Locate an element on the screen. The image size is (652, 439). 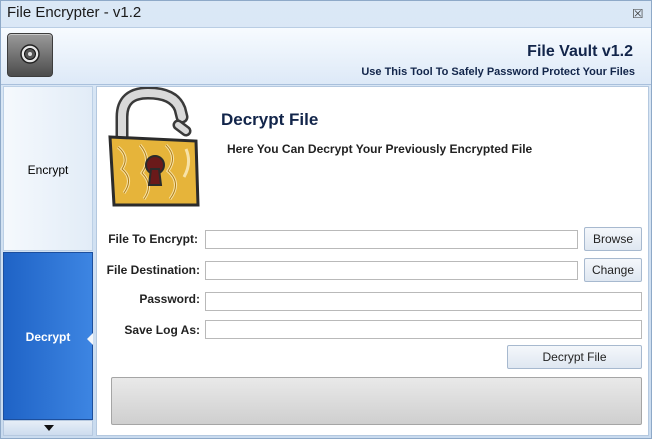
window-title: File Encrypter - v1.2 is located at coordinates (74, 12).